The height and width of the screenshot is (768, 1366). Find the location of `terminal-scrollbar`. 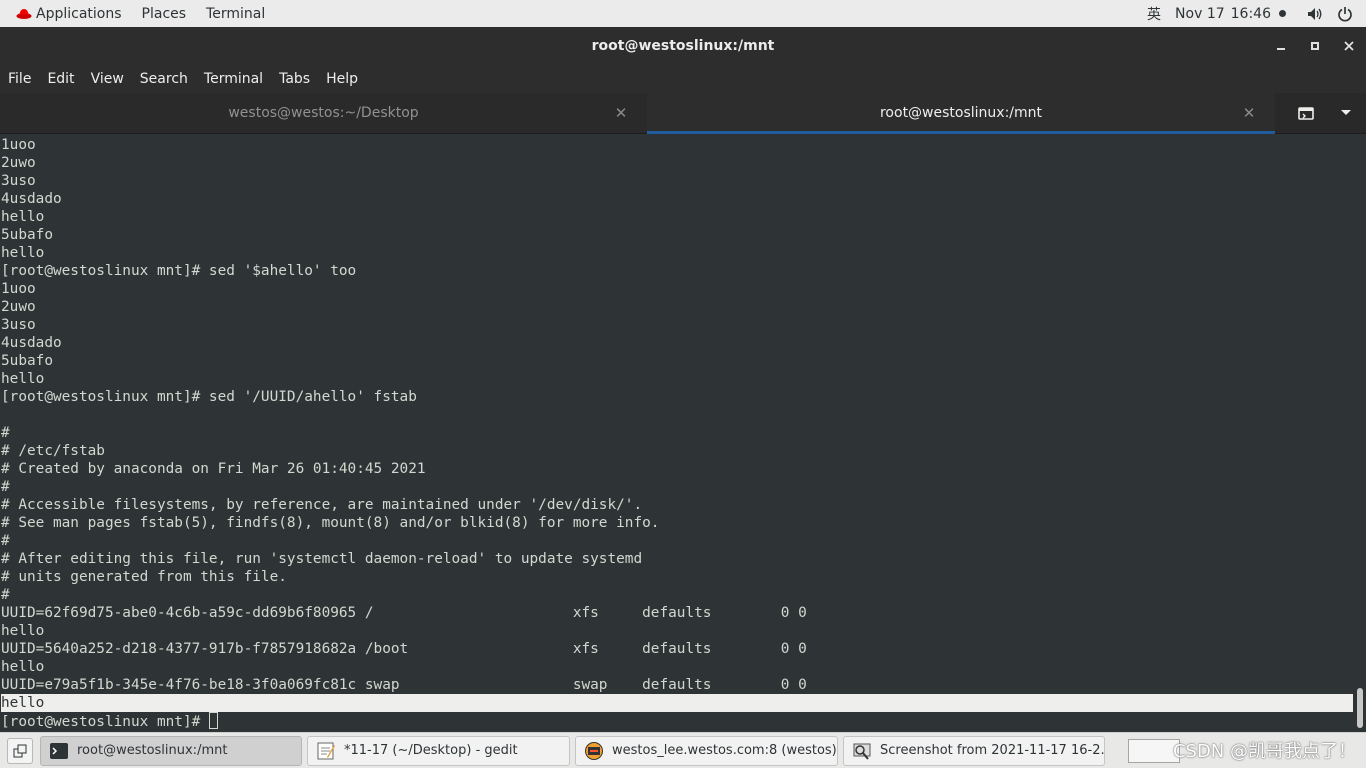

terminal-scrollbar is located at coordinates (1359, 433).